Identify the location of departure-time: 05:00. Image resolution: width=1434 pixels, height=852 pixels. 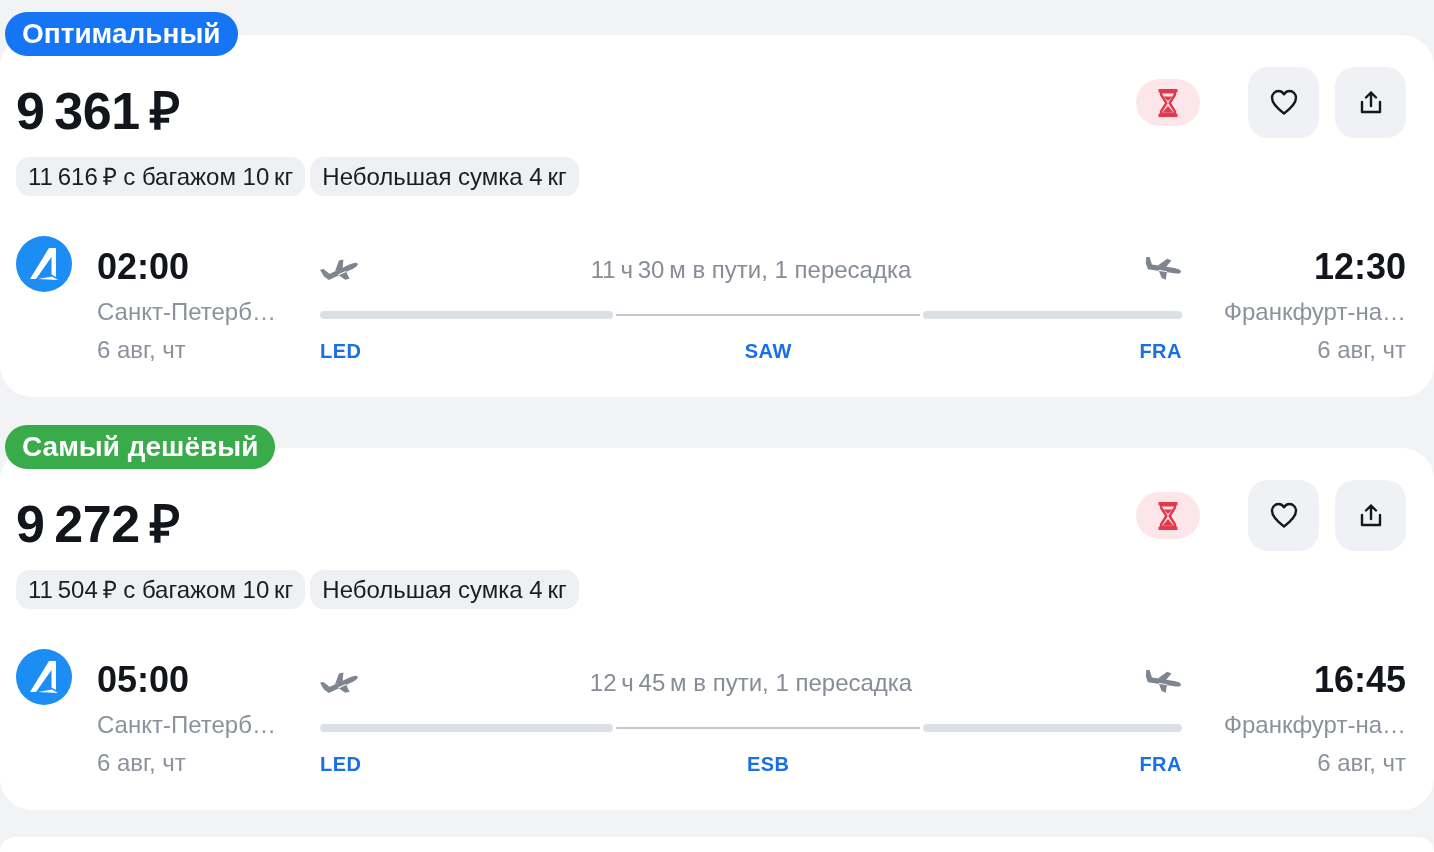
(144, 680).